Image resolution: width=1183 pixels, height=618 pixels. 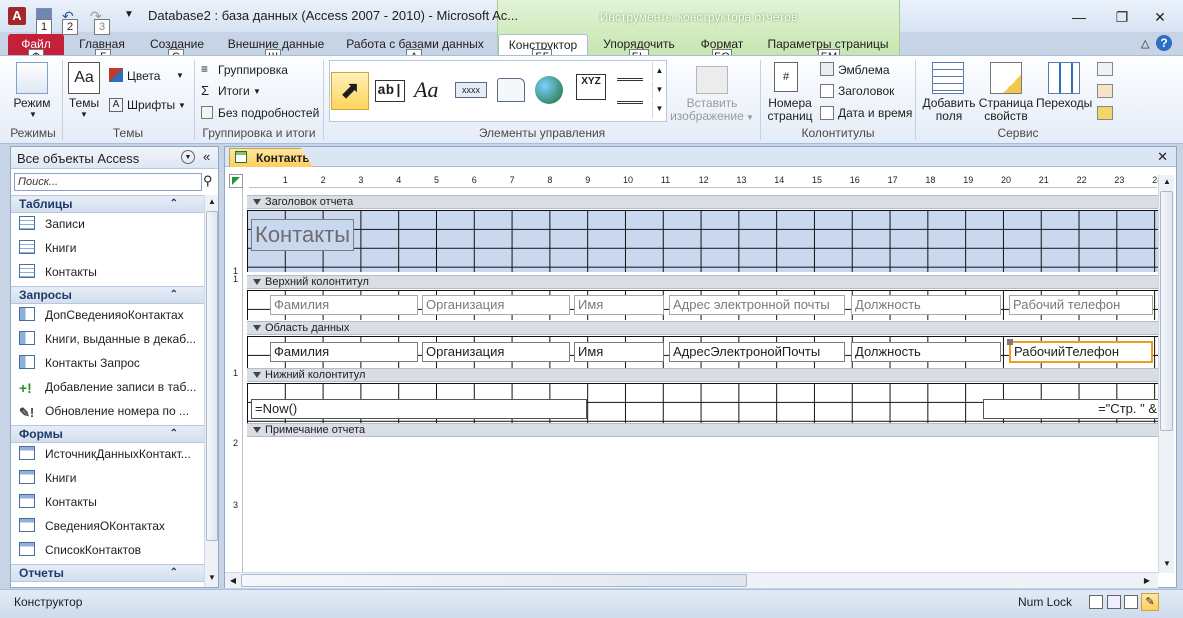 I want to click on page-break-control-icon, so click(x=630, y=91).